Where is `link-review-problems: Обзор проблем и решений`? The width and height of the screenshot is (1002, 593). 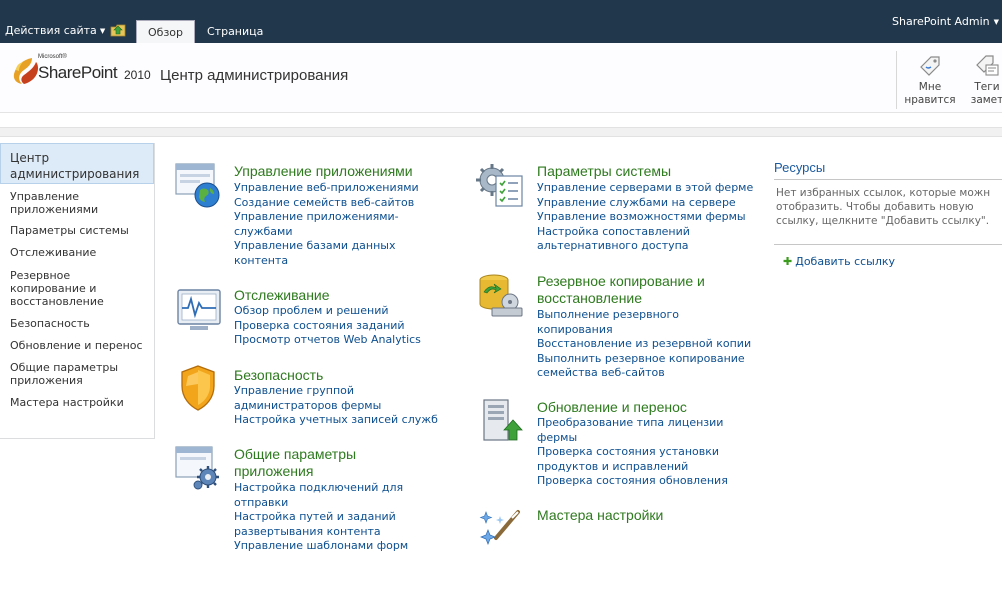
link-review-problems: Обзор проблем и решений is located at coordinates (311, 311).